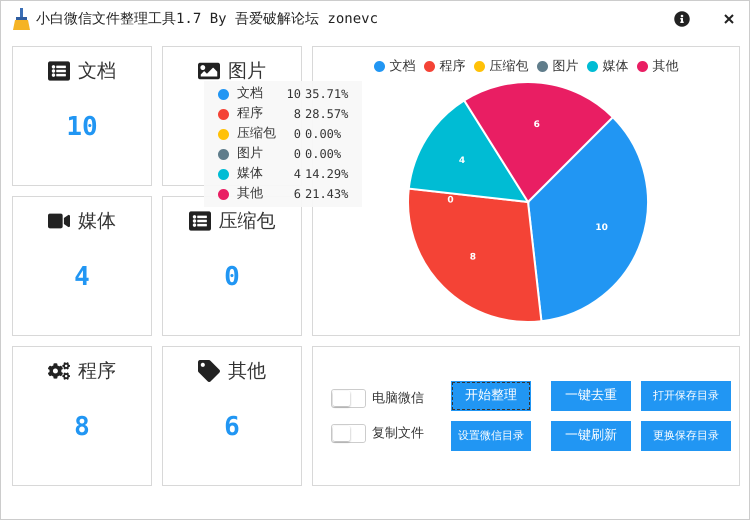  What do you see at coordinates (296, 194) in the screenshot?
I see `tooltip-value: 6` at bounding box center [296, 194].